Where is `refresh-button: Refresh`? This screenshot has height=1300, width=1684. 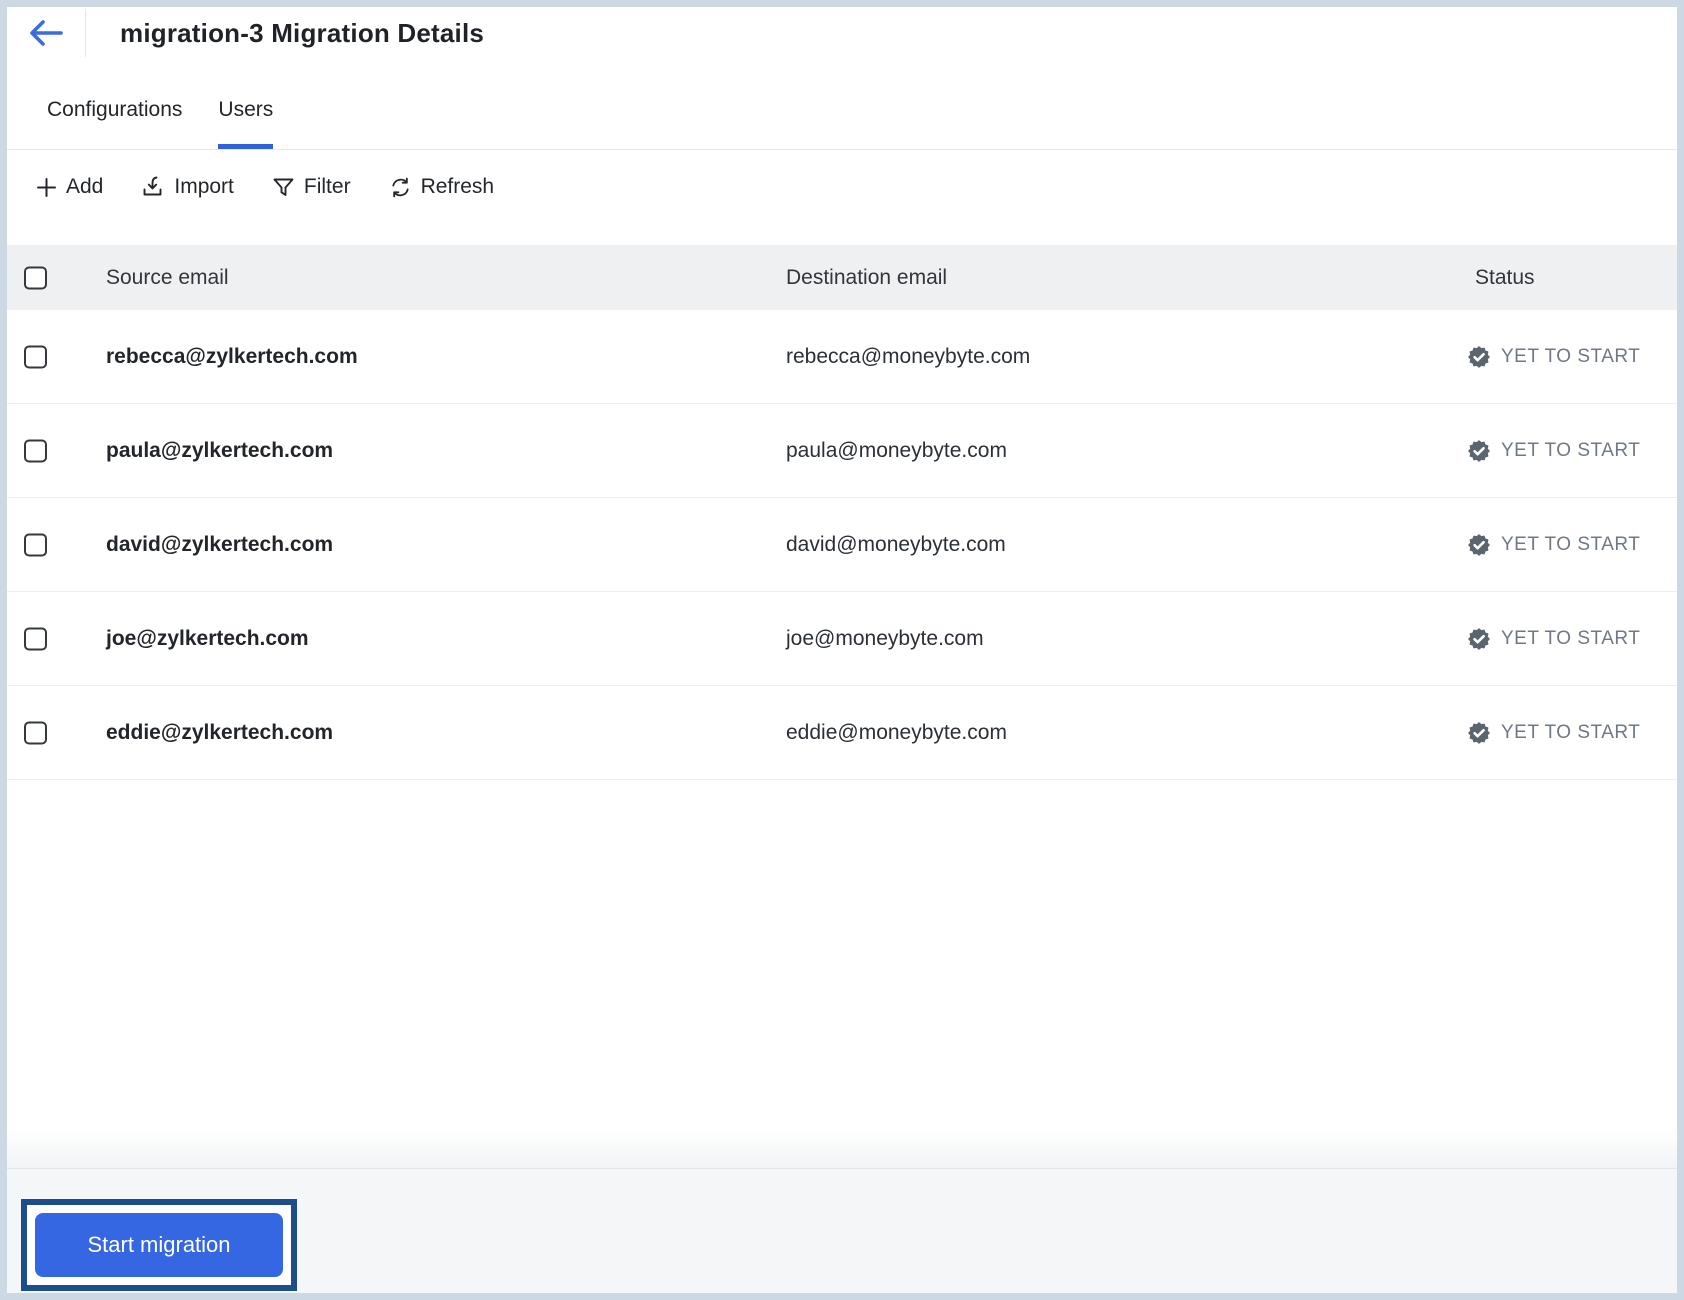
refresh-button: Refresh is located at coordinates (442, 187).